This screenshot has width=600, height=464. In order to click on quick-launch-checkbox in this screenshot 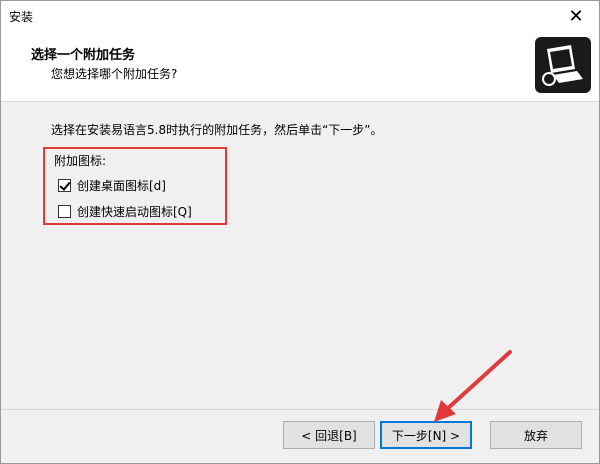, I will do `click(64, 211)`.